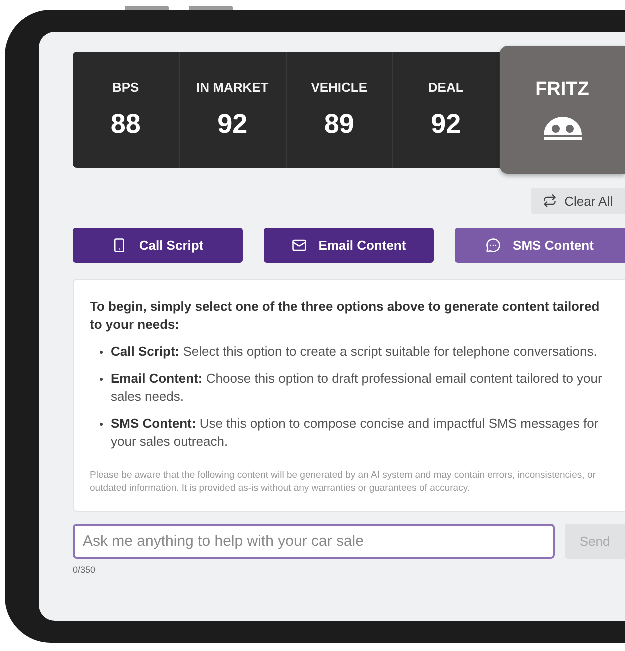 Image resolution: width=625 pixels, height=651 pixels. Describe the element at coordinates (339, 87) in the screenshot. I see `score-label: VEHICLE` at that location.